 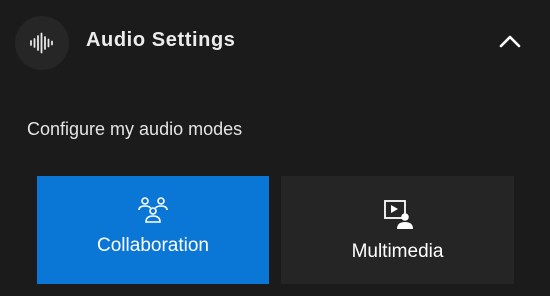 I want to click on section-subtitle: Configure my audio modes, so click(x=135, y=129).